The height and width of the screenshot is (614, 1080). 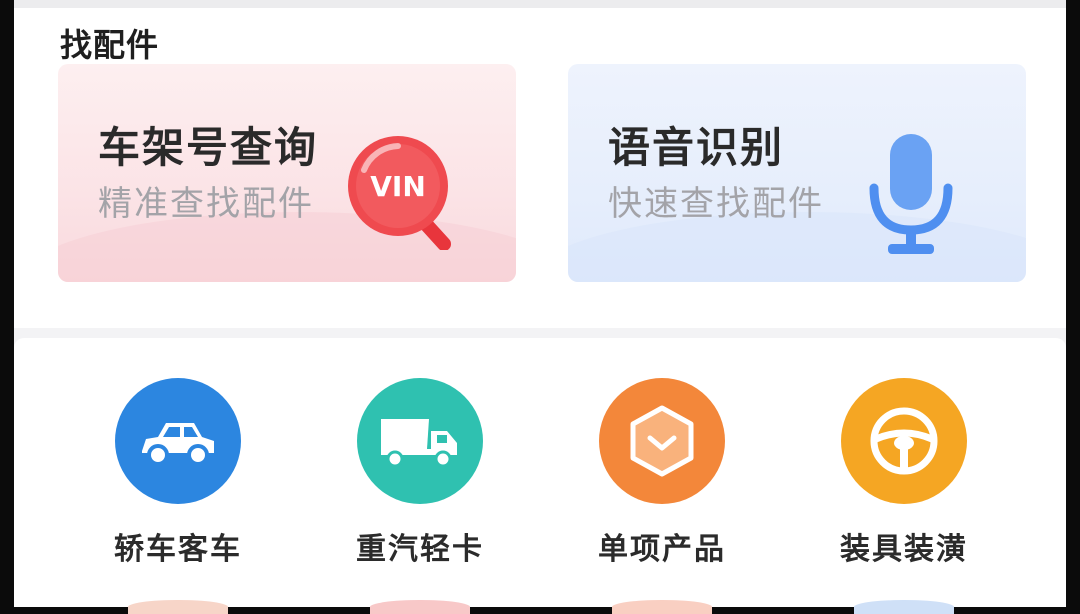 What do you see at coordinates (904, 441) in the screenshot?
I see `steering-wheel-icon` at bounding box center [904, 441].